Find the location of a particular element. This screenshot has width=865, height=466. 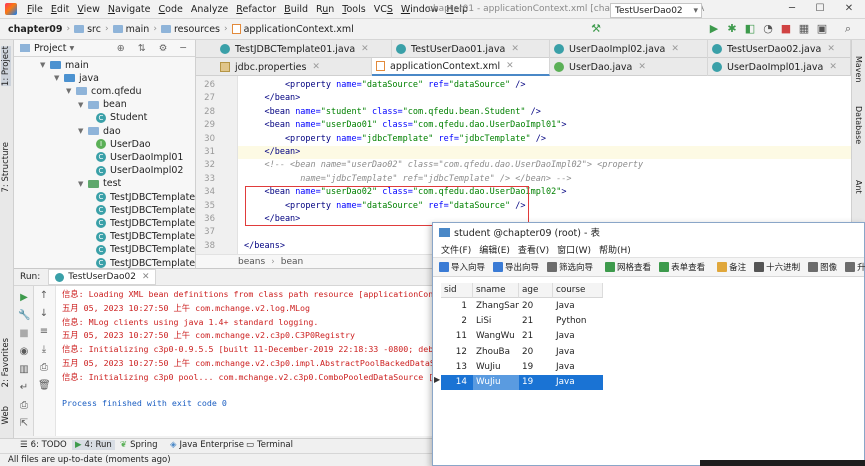

editor-tab-applicationcontext-xml: applicationContext.xml ✕ is located at coordinates (461, 67).